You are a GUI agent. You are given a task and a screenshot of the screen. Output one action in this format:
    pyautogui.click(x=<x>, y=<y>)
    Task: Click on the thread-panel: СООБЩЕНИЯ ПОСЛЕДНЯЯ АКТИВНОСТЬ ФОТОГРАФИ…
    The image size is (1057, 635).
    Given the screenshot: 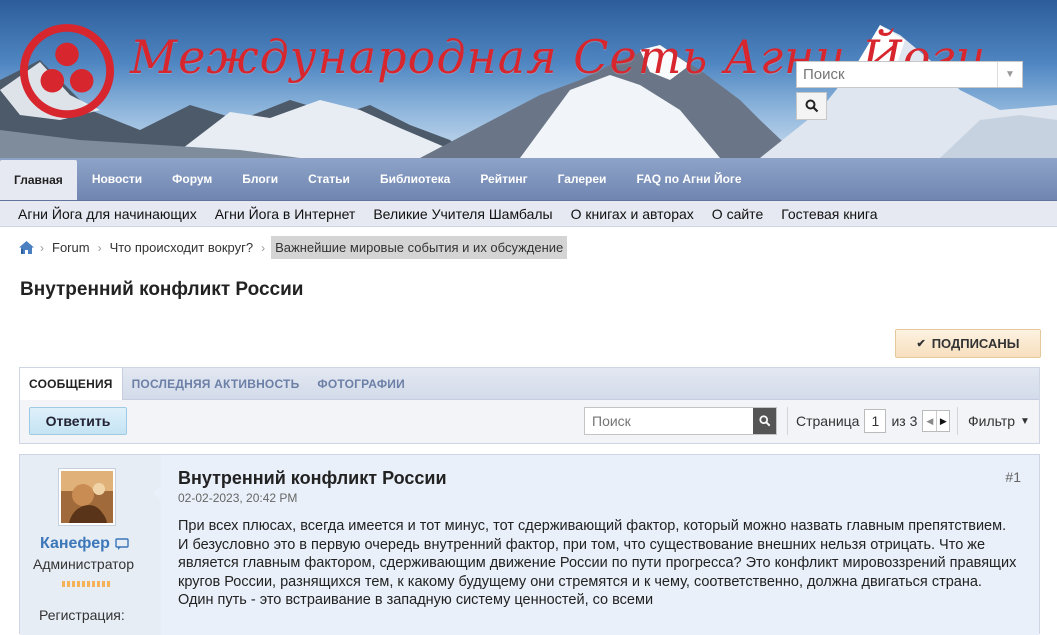 What is the action you would take?
    pyautogui.click(x=529, y=405)
    